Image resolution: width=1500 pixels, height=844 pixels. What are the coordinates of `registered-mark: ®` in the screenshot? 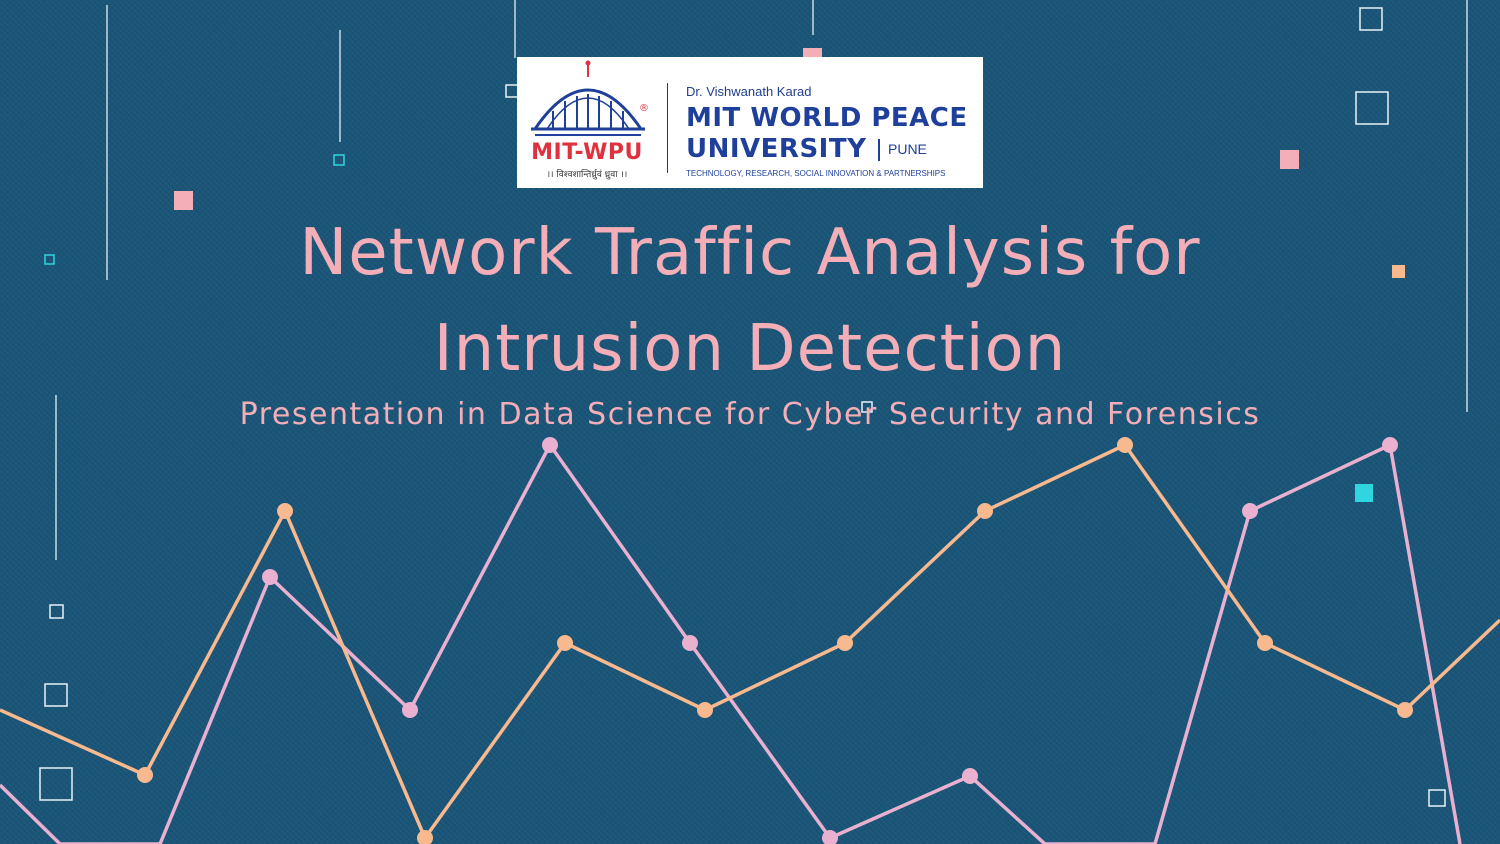 It's located at (644, 108).